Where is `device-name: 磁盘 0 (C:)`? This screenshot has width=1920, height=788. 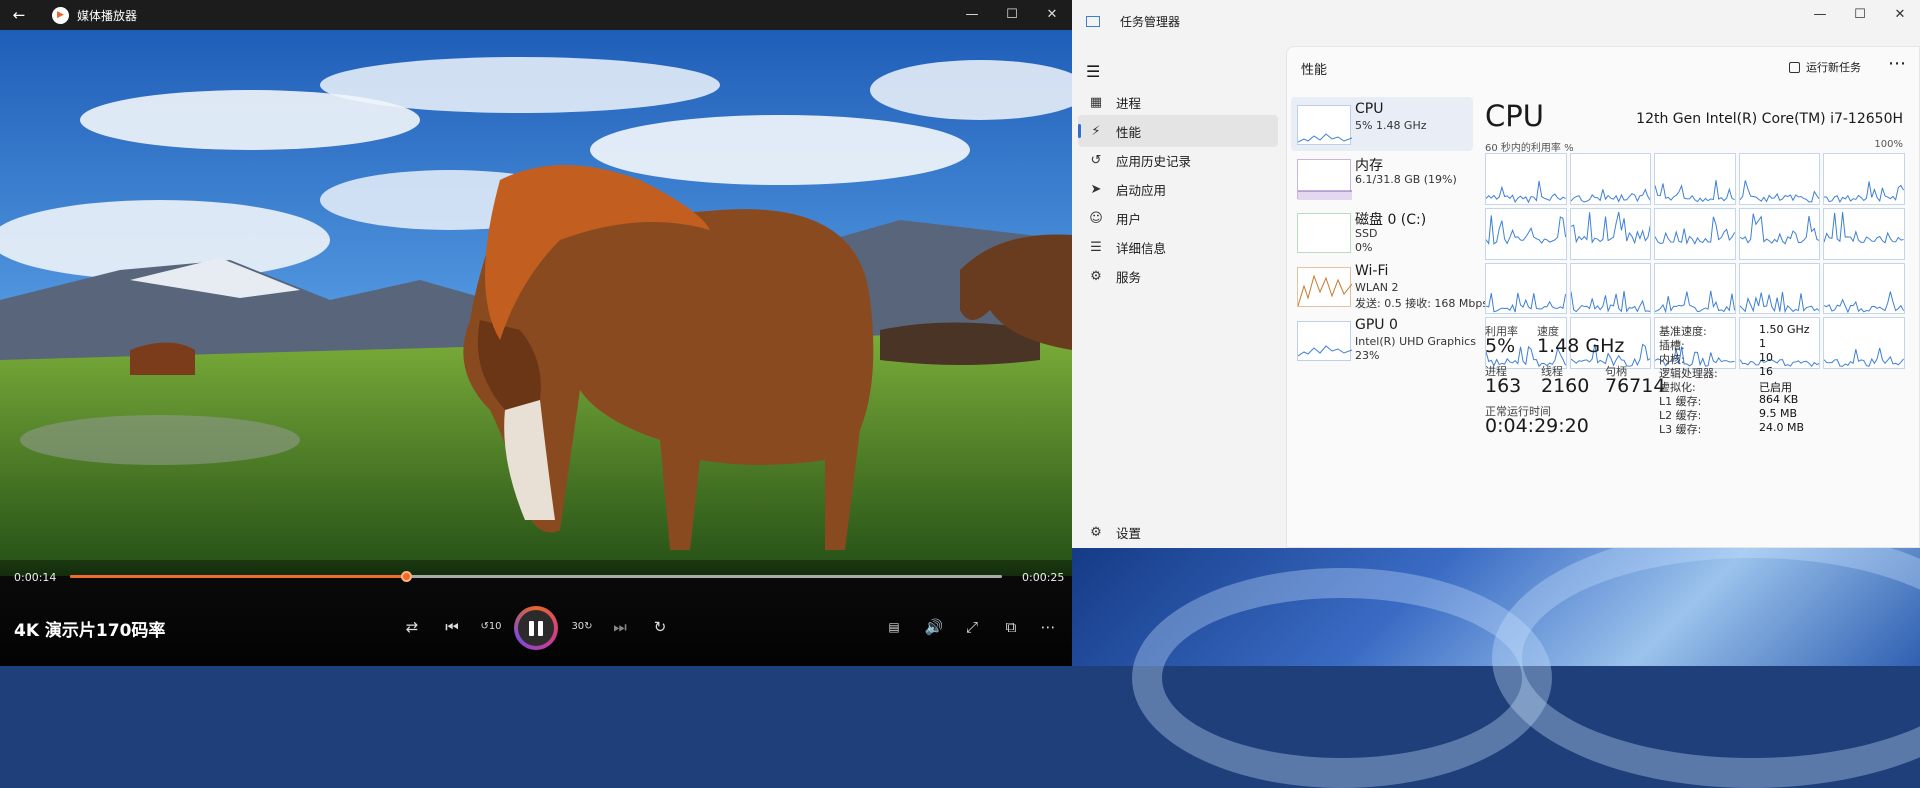 device-name: 磁盘 0 (C:) is located at coordinates (1391, 220).